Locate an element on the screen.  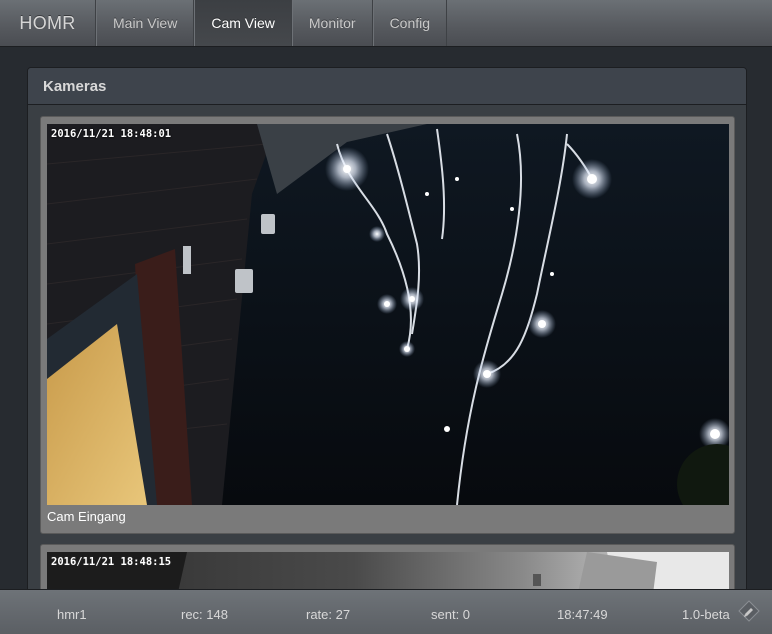
footer-sent: sent: 0 is located at coordinates (451, 614).